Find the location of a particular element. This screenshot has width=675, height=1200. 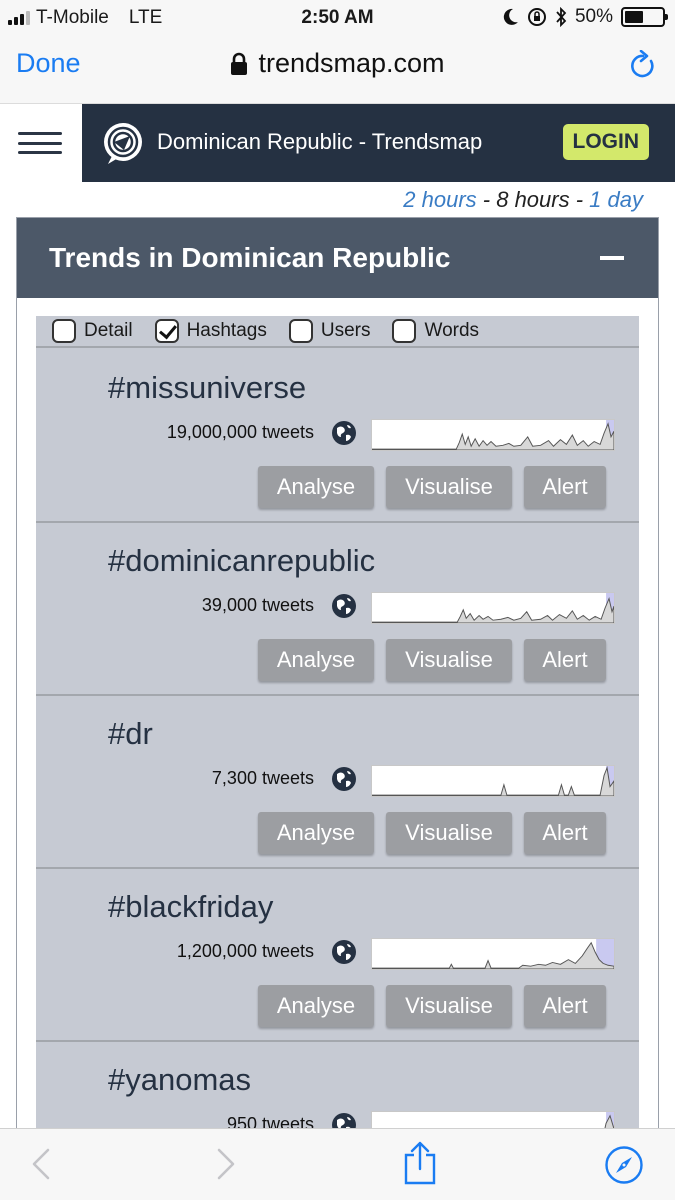

lock-icon is located at coordinates (239, 63).